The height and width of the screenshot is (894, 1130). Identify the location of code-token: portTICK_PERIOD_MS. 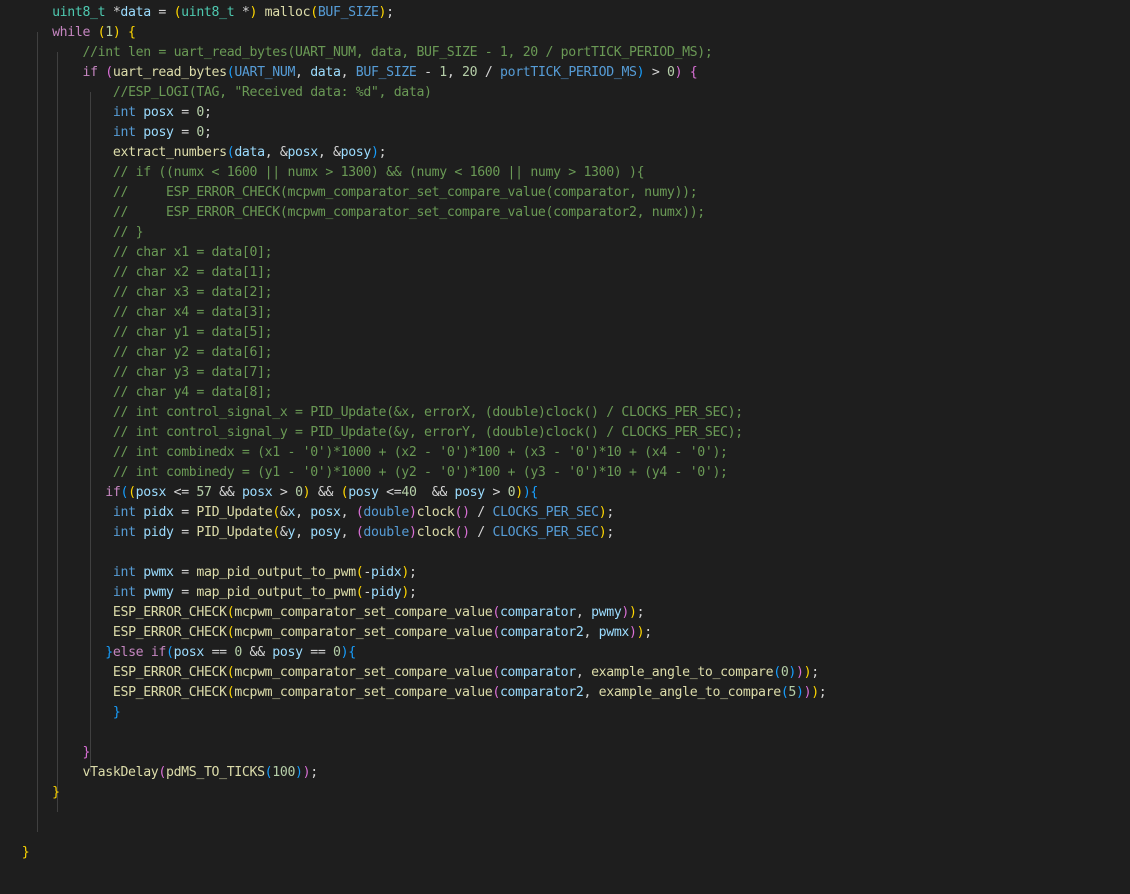
(568, 72).